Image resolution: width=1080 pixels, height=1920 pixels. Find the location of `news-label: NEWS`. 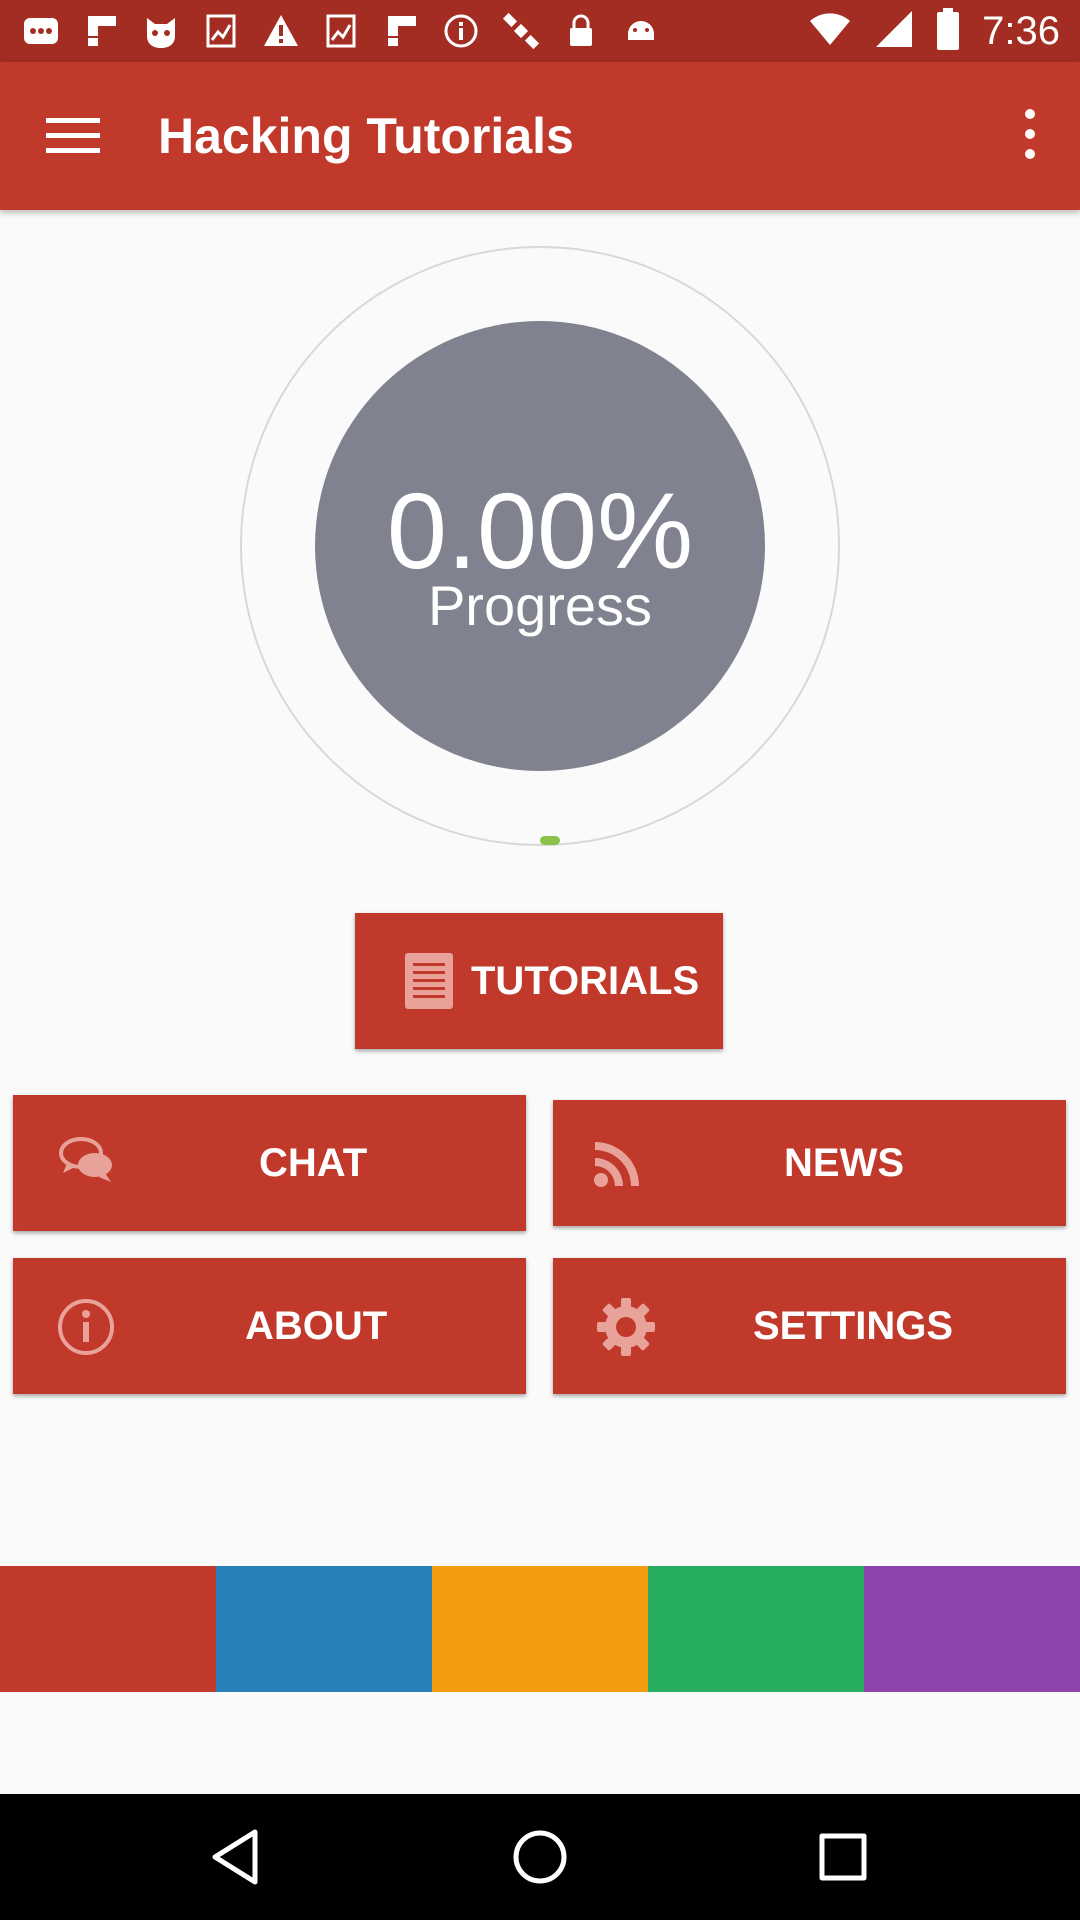

news-label: NEWS is located at coordinates (844, 1163).